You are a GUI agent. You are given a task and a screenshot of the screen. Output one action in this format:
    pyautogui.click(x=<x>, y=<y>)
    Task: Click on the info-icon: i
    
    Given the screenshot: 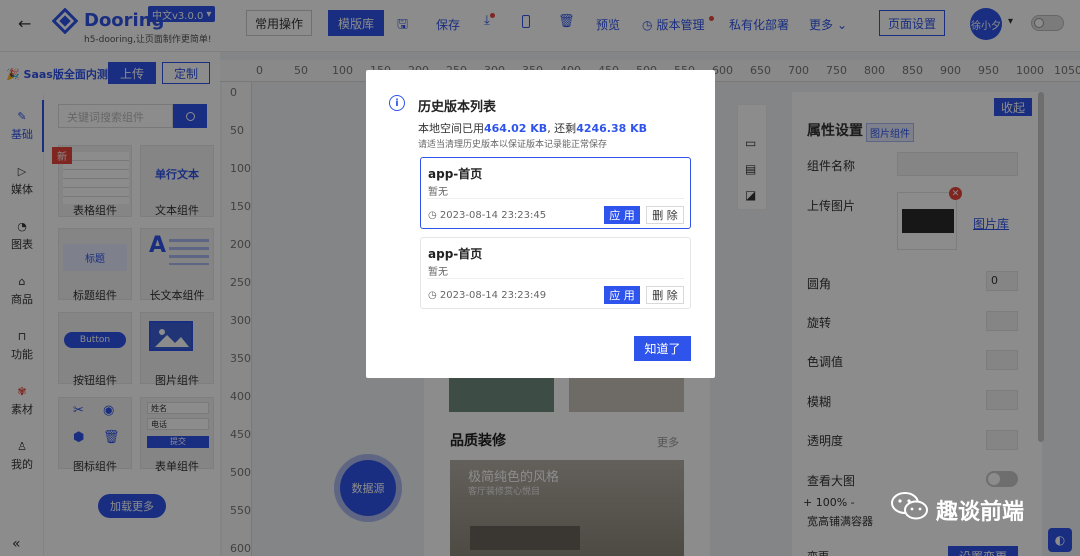 What is the action you would take?
    pyautogui.click(x=397, y=103)
    